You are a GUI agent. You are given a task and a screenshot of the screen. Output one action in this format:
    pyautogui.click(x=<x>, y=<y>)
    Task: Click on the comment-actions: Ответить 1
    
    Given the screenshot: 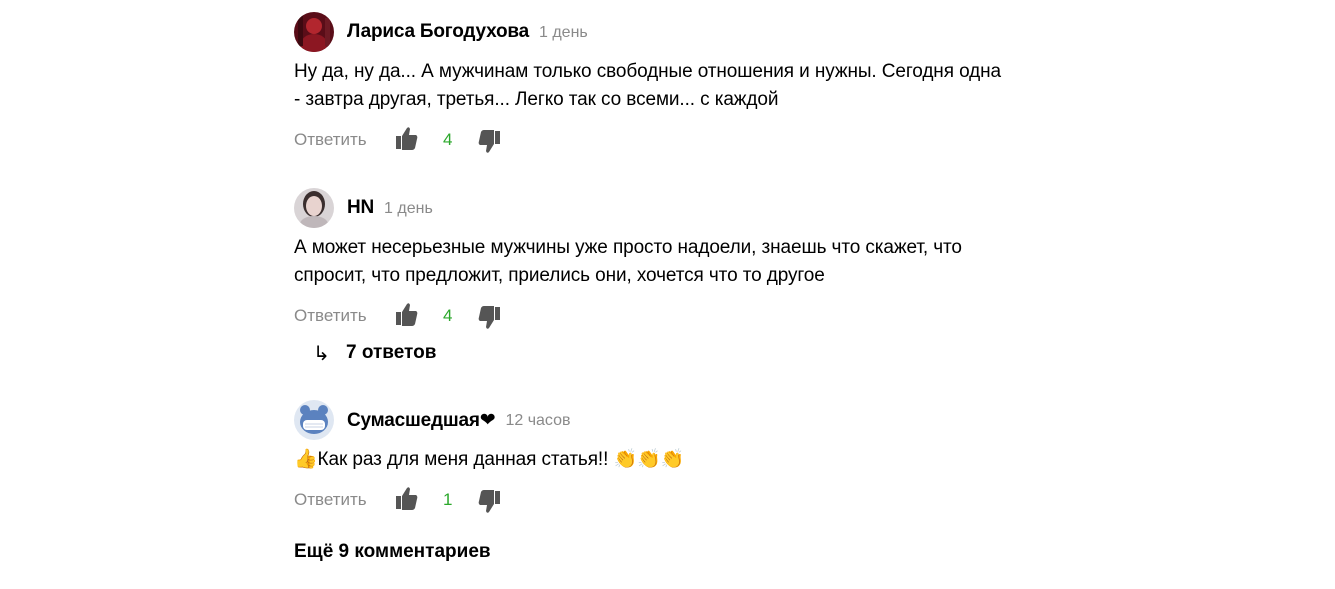 What is the action you would take?
    pyautogui.click(x=679, y=501)
    